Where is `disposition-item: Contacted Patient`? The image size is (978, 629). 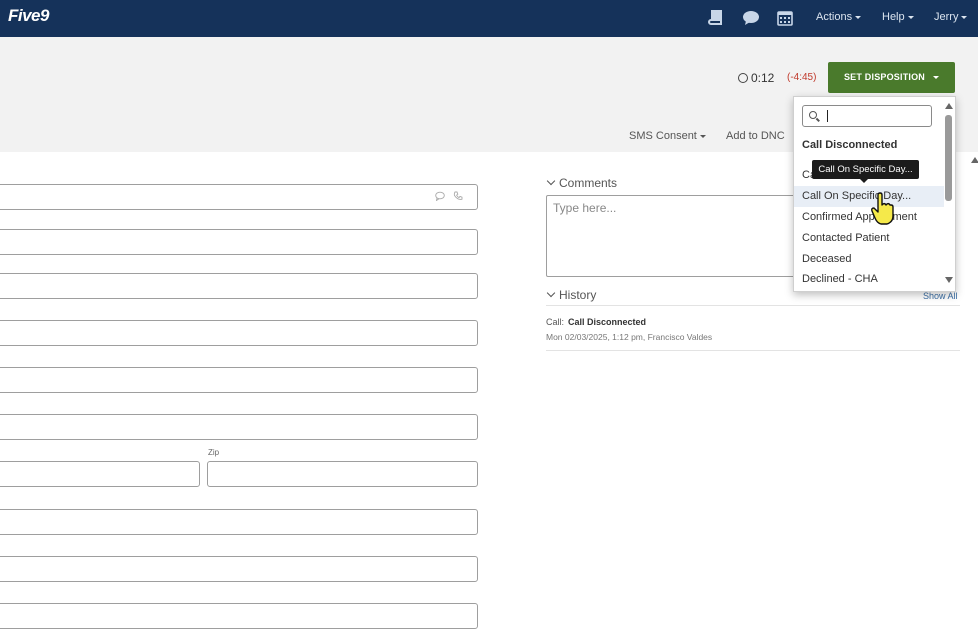
disposition-item: Contacted Patient is located at coordinates (869, 238).